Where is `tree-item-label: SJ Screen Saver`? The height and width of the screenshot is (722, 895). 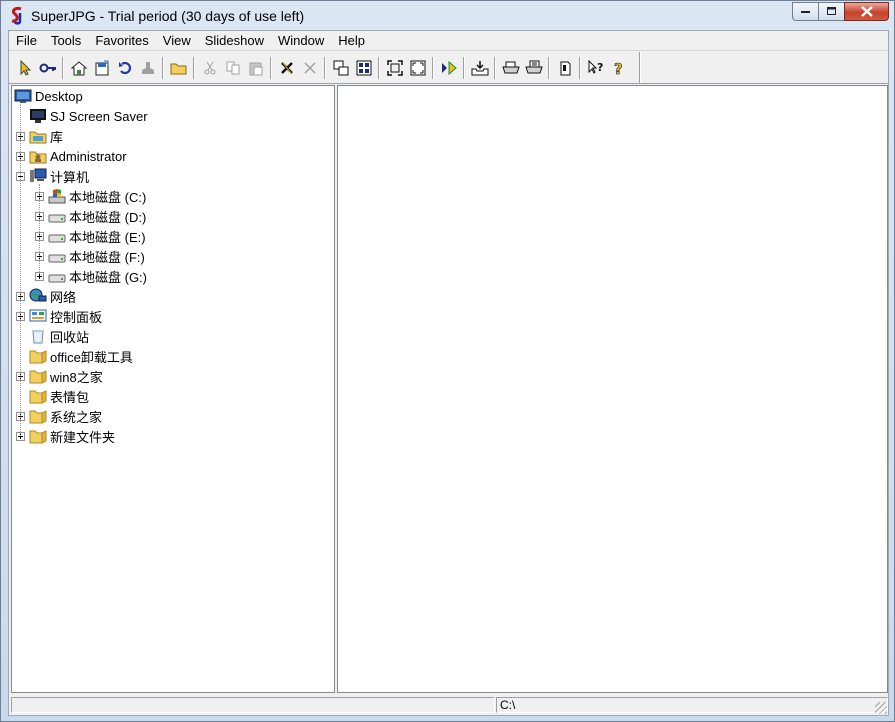 tree-item-label: SJ Screen Saver is located at coordinates (99, 116).